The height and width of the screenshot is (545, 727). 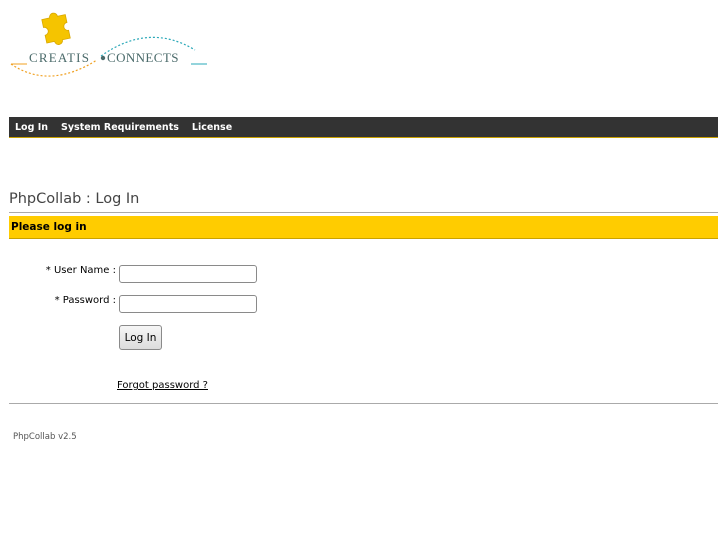 I want to click on login-button: Log In, so click(x=140, y=337).